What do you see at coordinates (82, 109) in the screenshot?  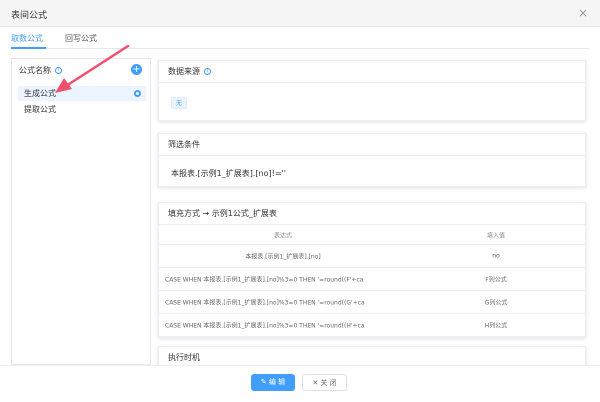 I see `formula-item-extract: 提取公式` at bounding box center [82, 109].